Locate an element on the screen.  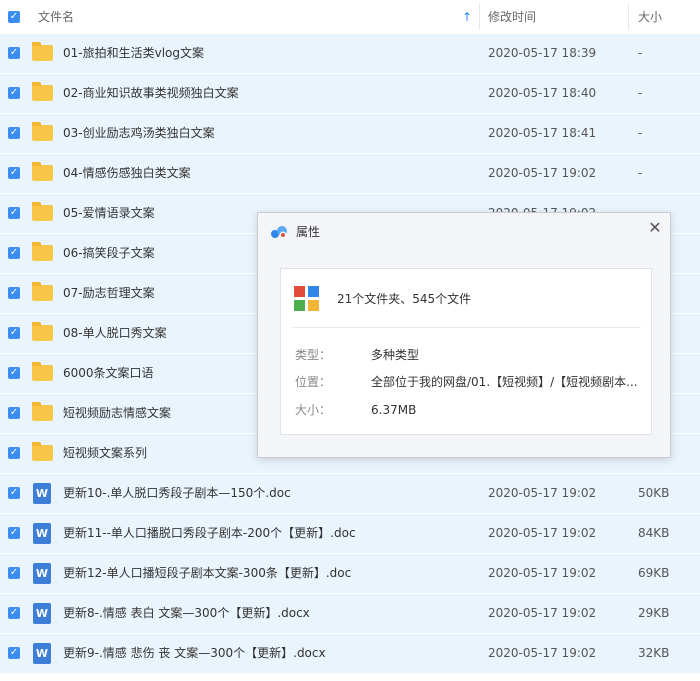
file-size: 32KB is located at coordinates (654, 653).